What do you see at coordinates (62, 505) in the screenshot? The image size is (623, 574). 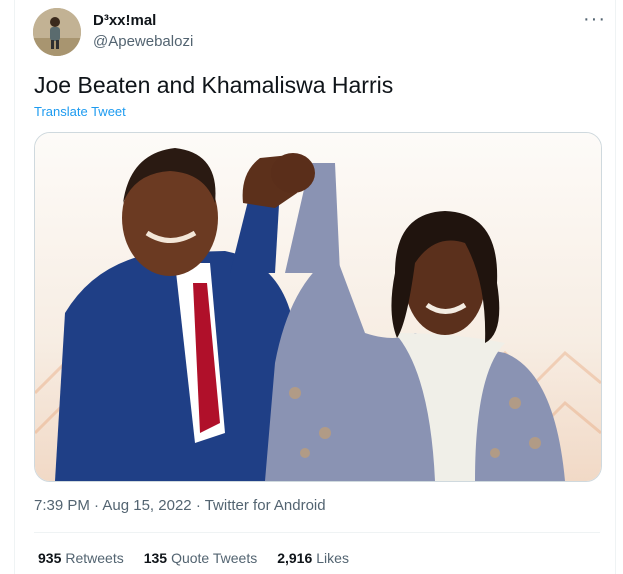 I see `tweet-time: 7:39 PM` at bounding box center [62, 505].